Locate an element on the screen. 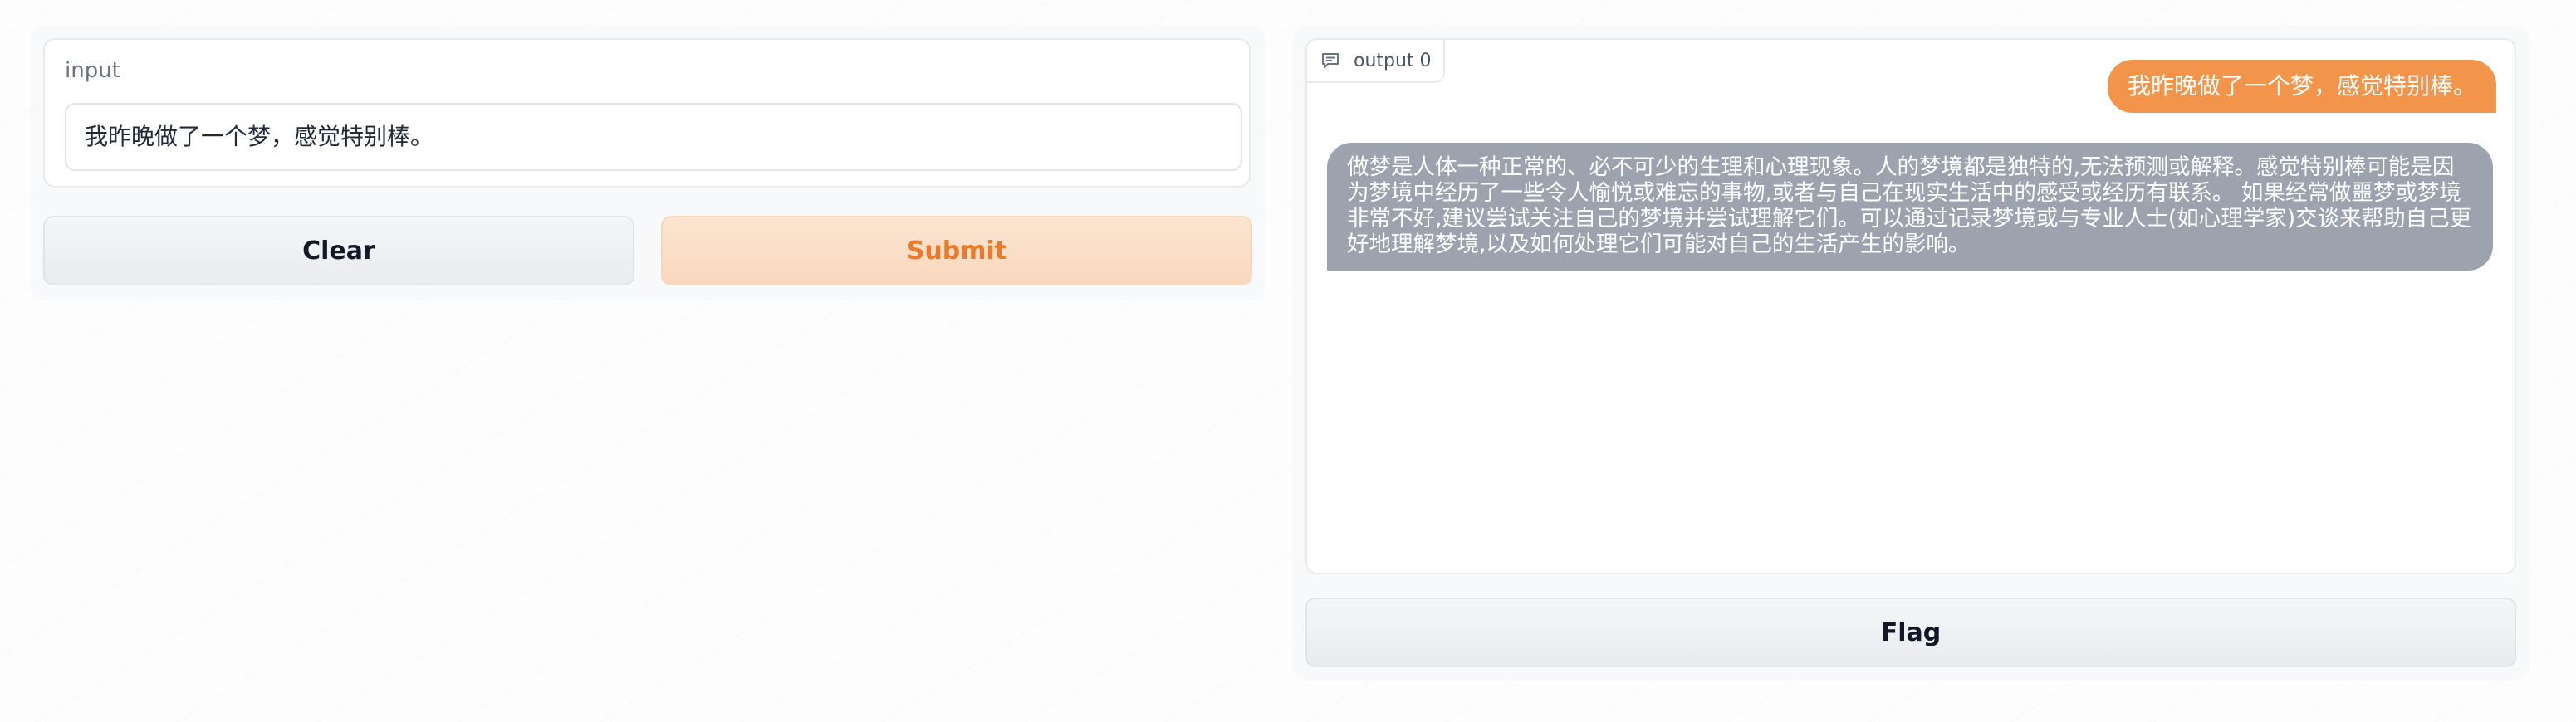 The height and width of the screenshot is (722, 2576). clear-button: Clear is located at coordinates (338, 251).